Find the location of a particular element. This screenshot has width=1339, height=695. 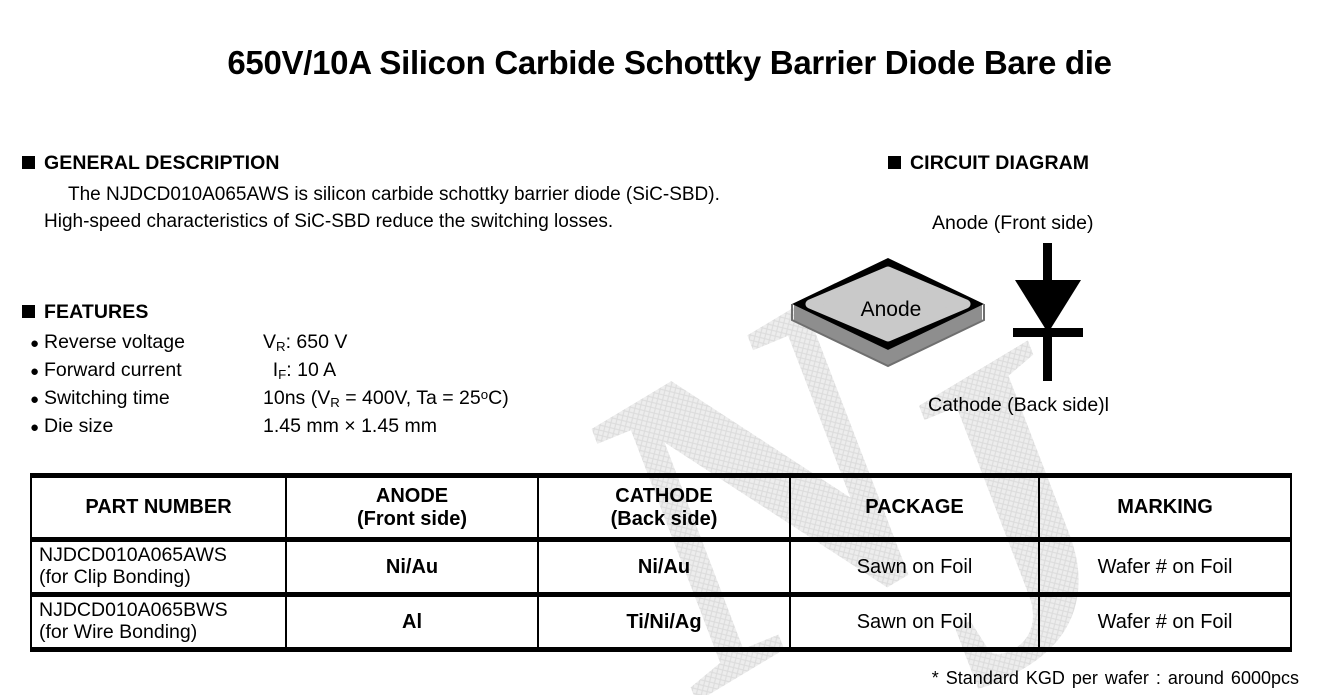

feature-item: ● Reverse voltage VR: 650 V is located at coordinates (269, 345).